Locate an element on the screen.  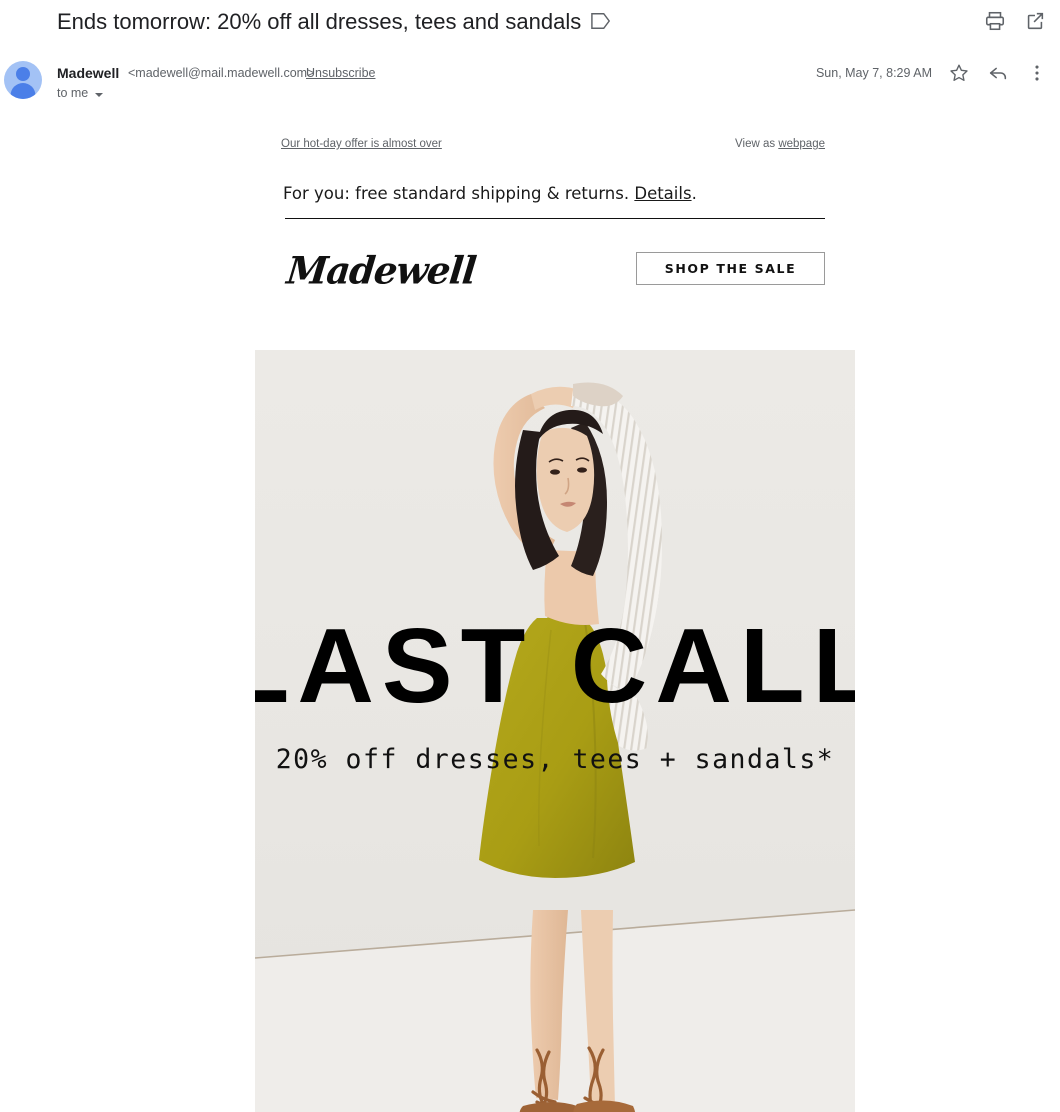
madewell-logo: Madewell is located at coordinates (381, 270).